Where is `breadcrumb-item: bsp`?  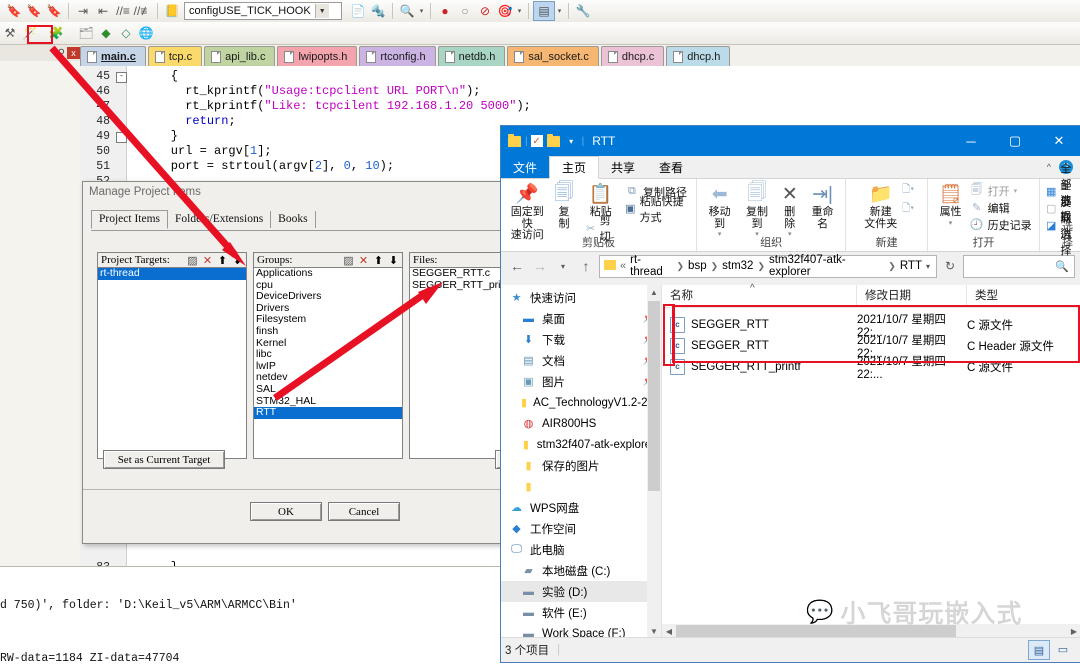 breadcrumb-item: bsp is located at coordinates (697, 266).